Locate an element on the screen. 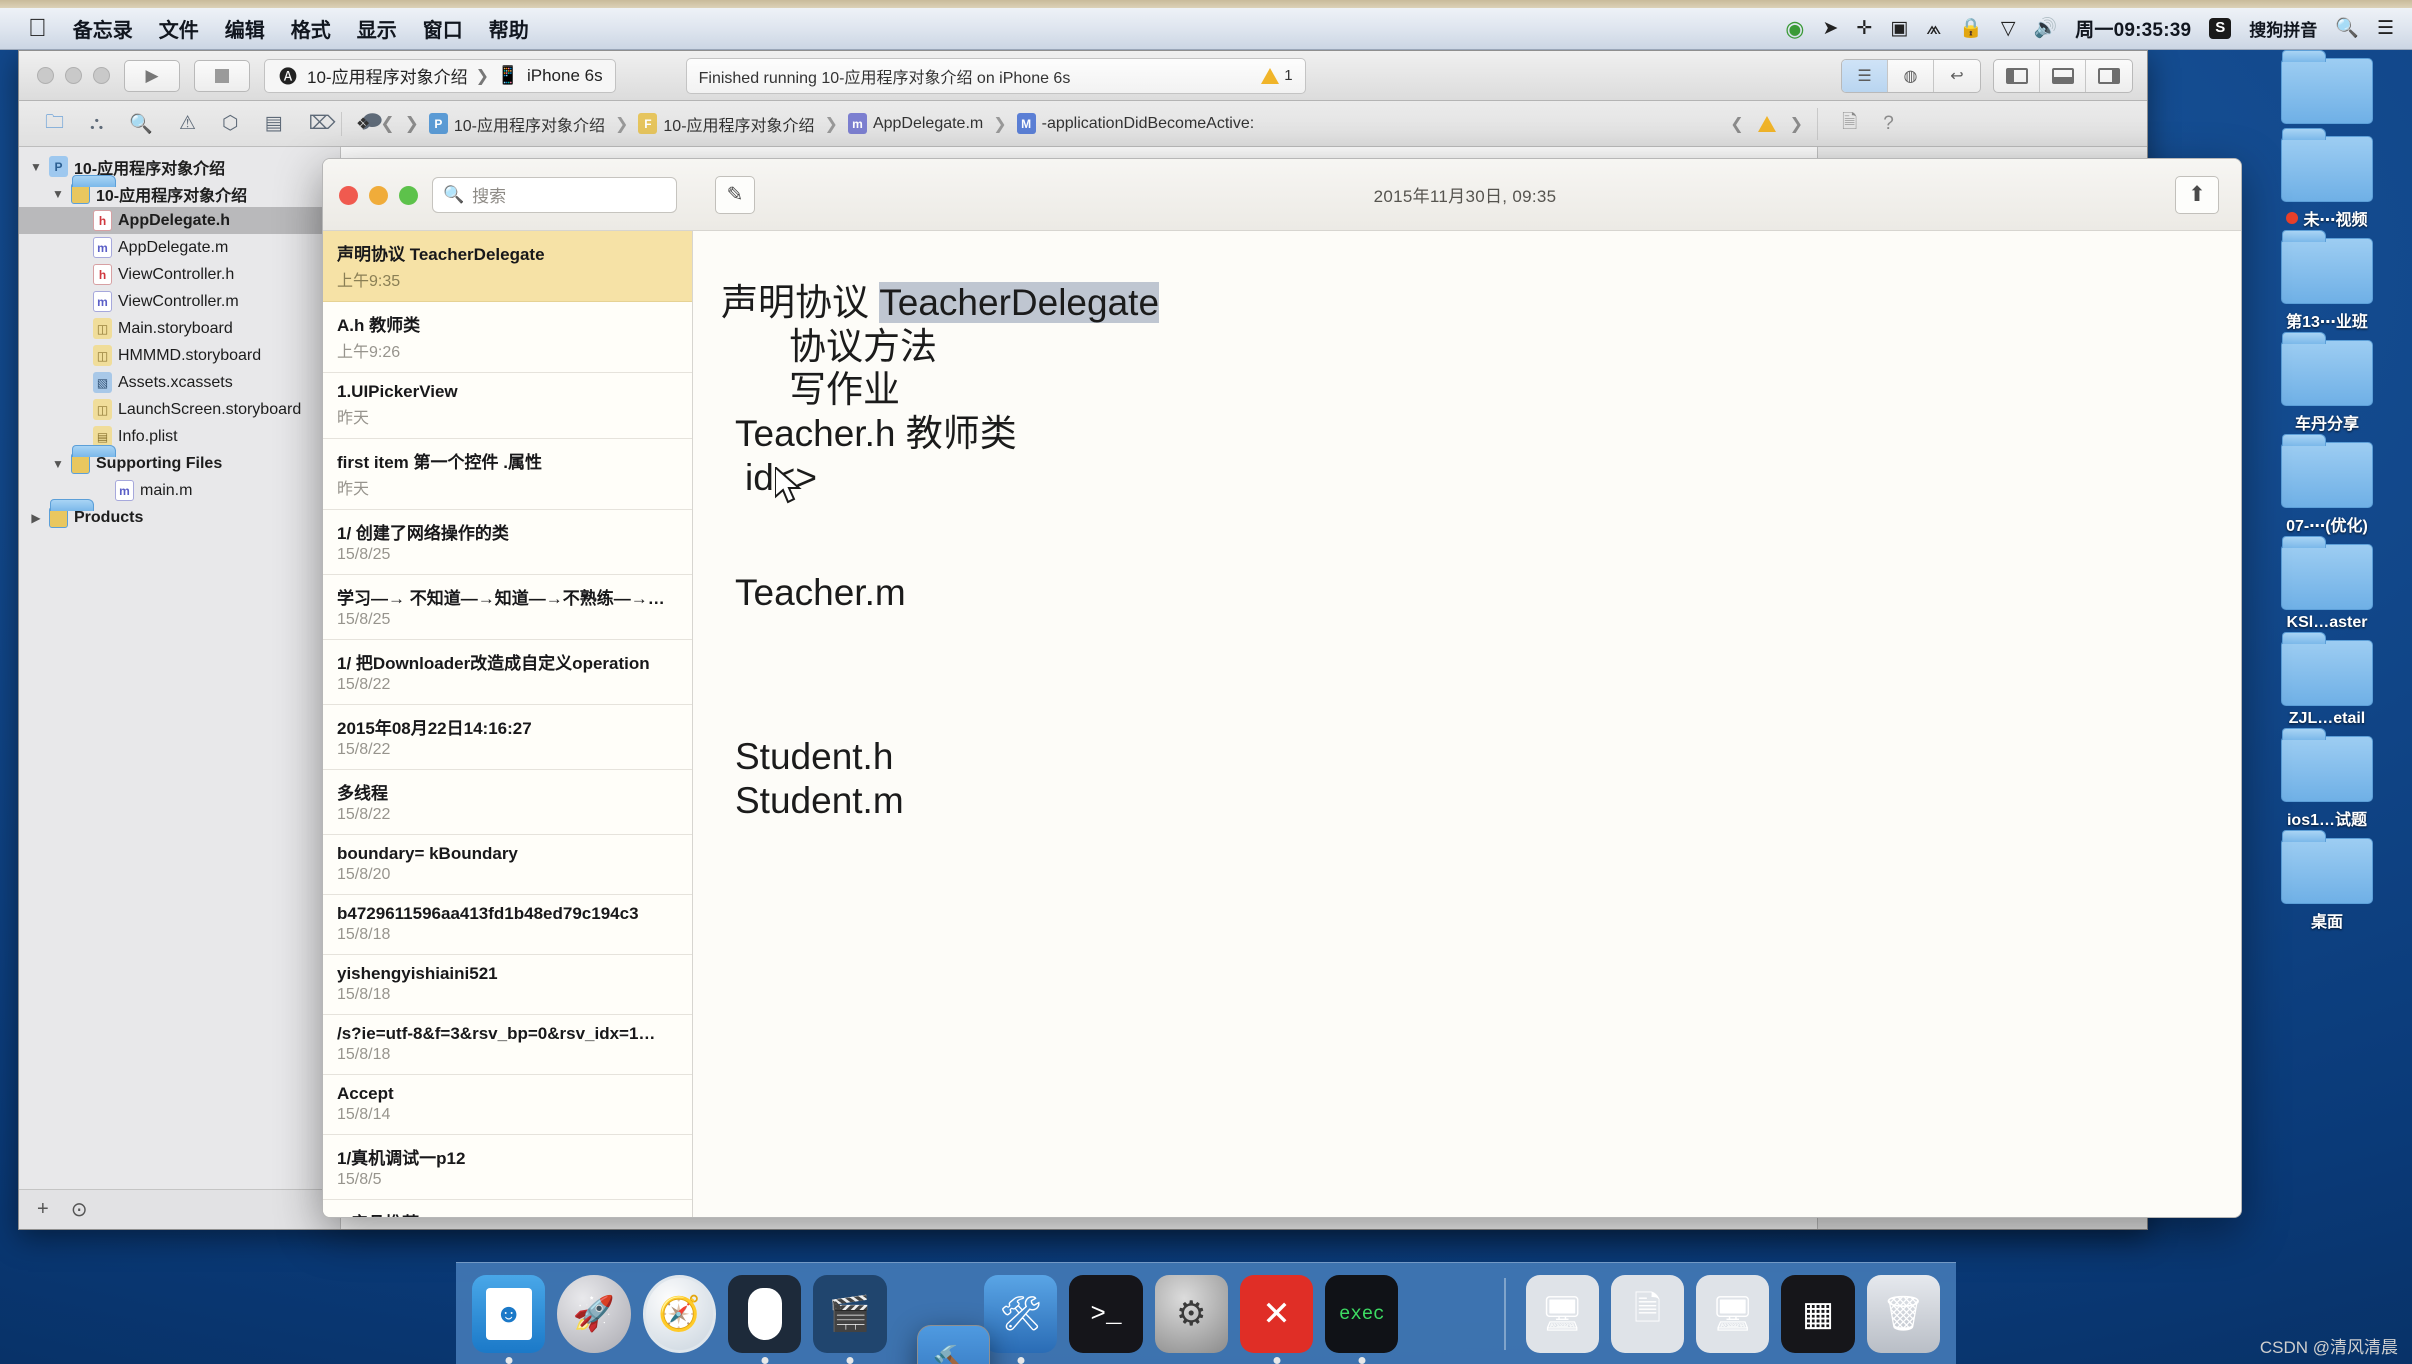 The width and height of the screenshot is (2412, 1364). lock-icon: 🔒 is located at coordinates (1971, 28).